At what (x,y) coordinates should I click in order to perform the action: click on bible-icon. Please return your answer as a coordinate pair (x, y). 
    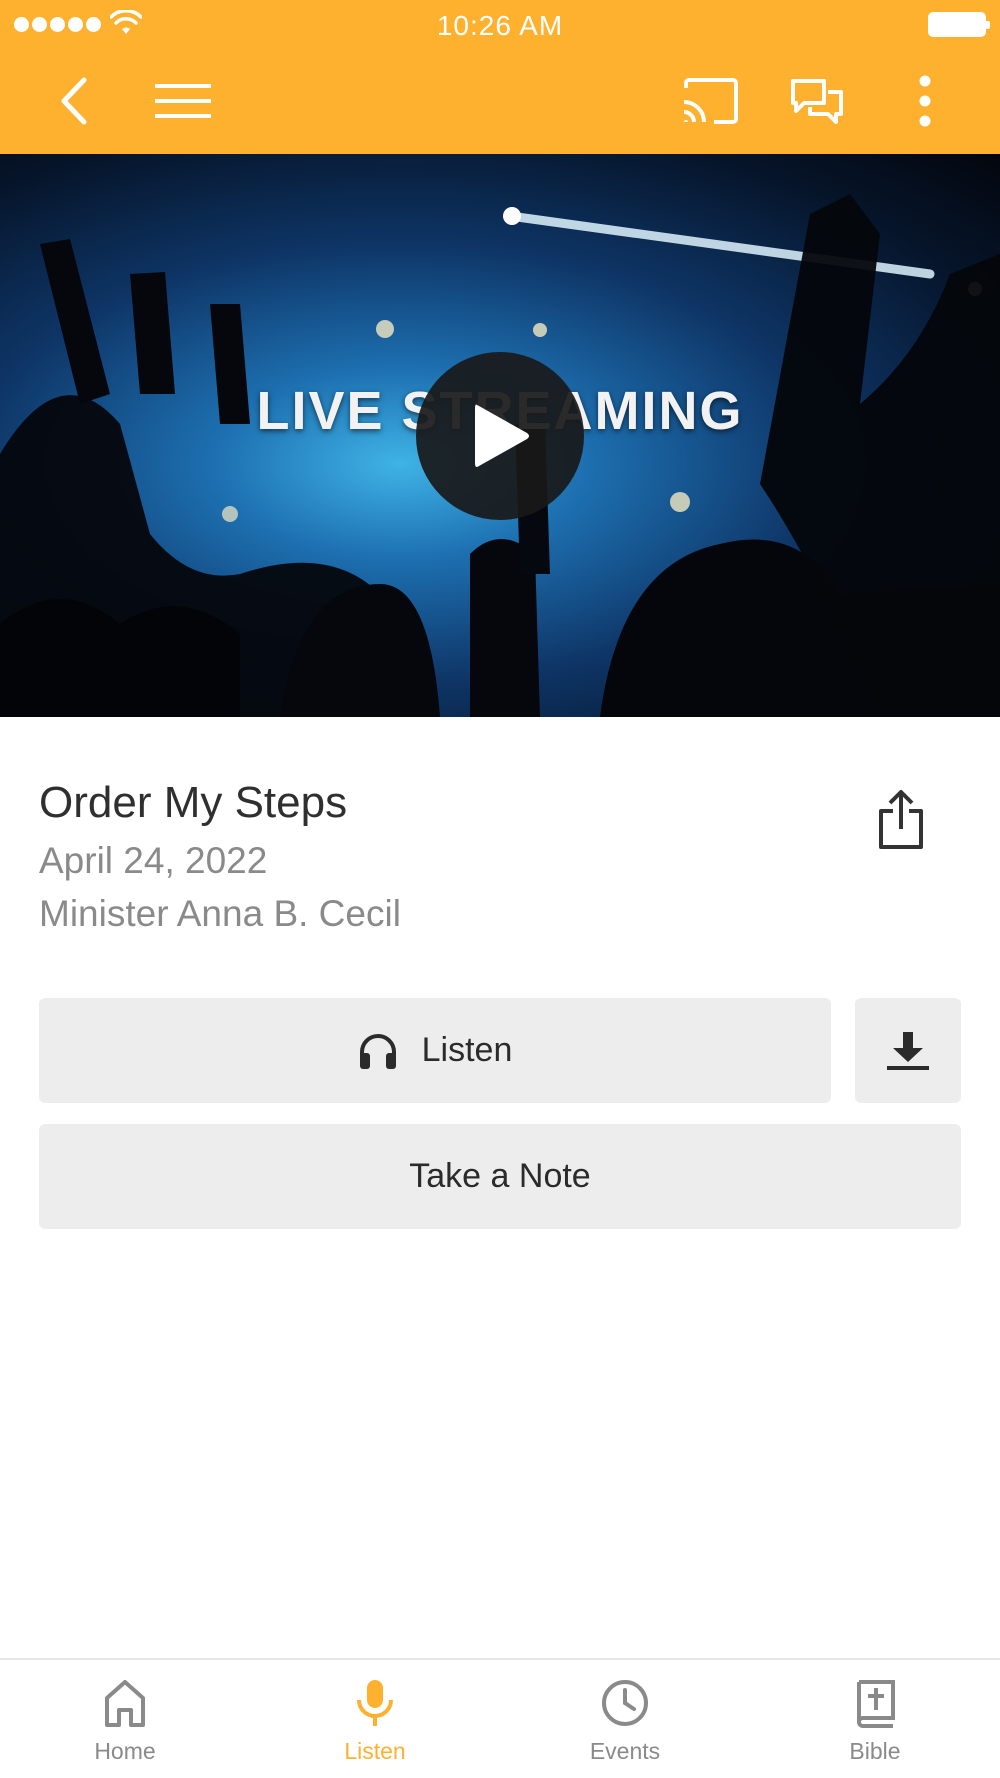
    Looking at the image, I should click on (876, 1704).